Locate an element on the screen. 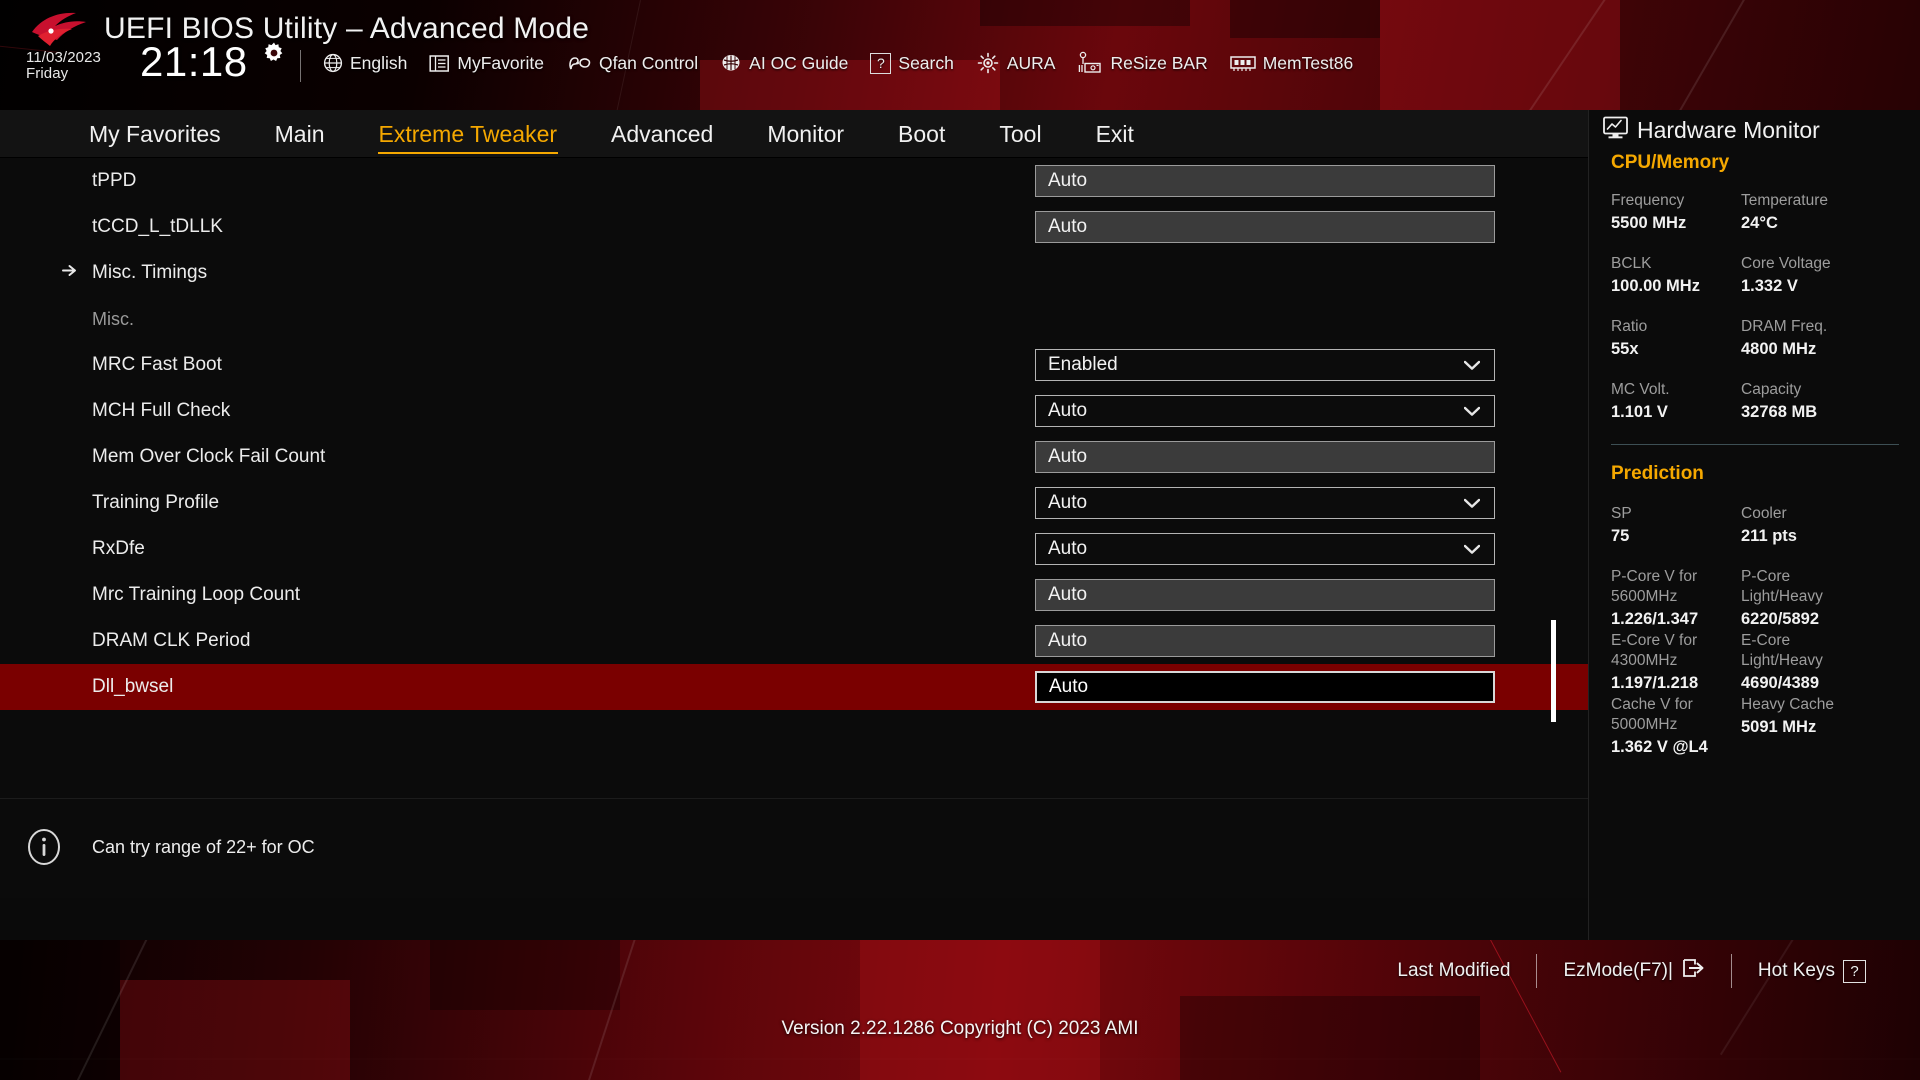 The height and width of the screenshot is (1080, 1920). hw-value: 1.197/1.218 is located at coordinates (1655, 683).